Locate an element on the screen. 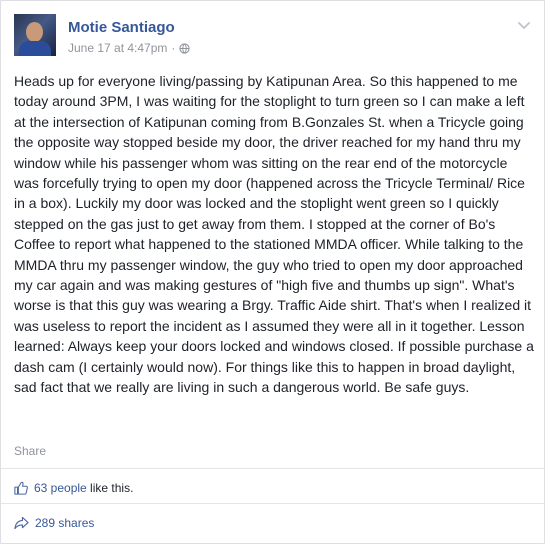 This screenshot has width=545, height=544. post-meta: June 17 at 4:47pm · is located at coordinates (129, 48).